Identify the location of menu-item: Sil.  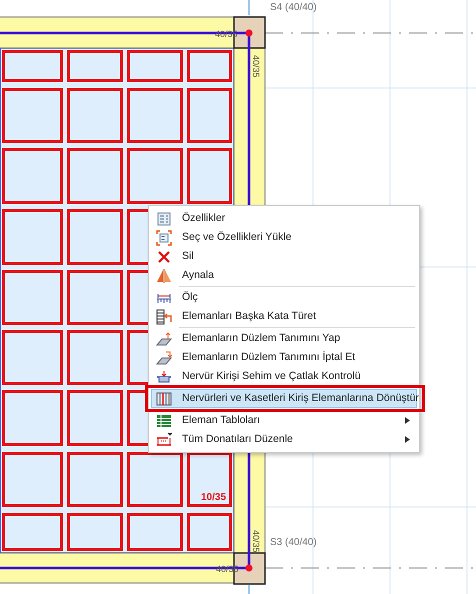
(284, 256).